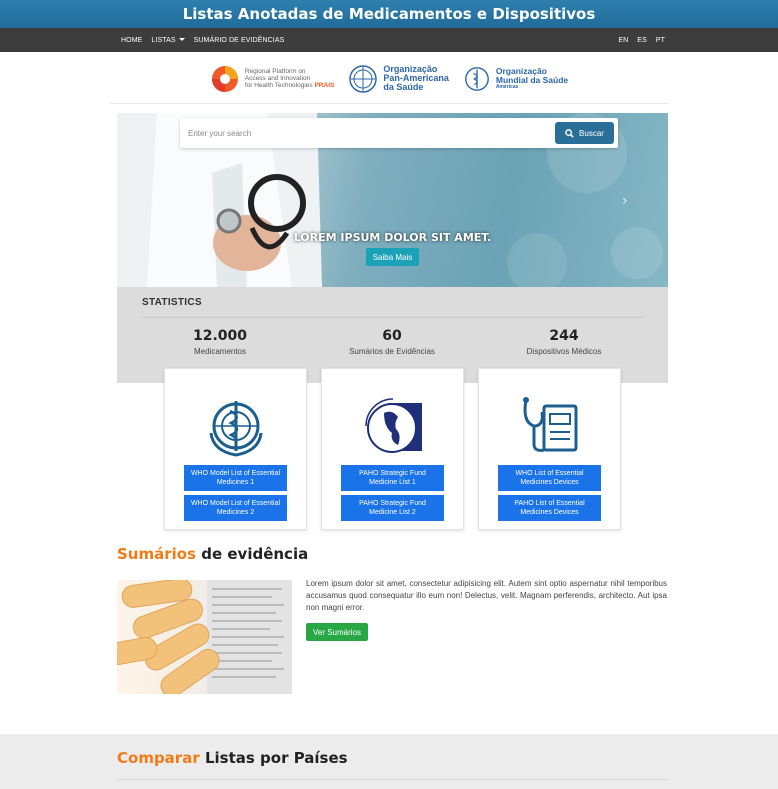  Describe the element at coordinates (235, 508) in the screenshot. I see `who-model-list-2-button: WHO Model List of Essential Medicines 2` at that location.